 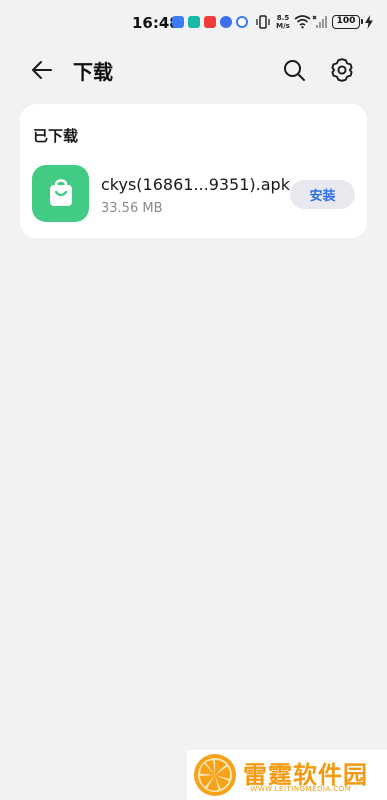 I want to click on battery-icon: 100, so click(x=347, y=22).